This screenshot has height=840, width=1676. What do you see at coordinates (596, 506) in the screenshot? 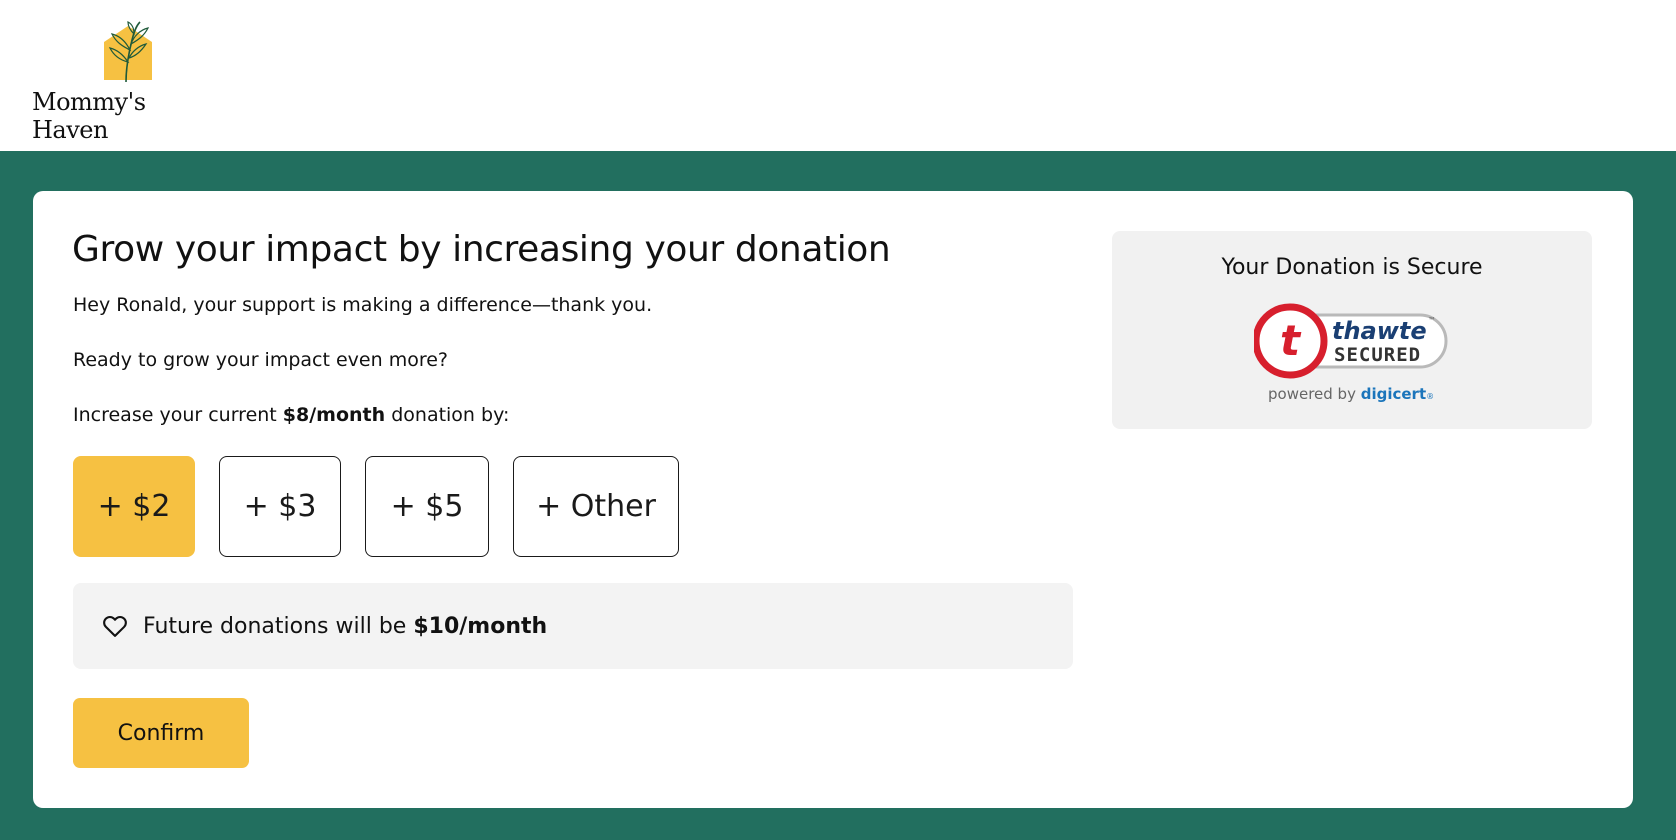
I see `amount-option-other-button: + Other` at bounding box center [596, 506].